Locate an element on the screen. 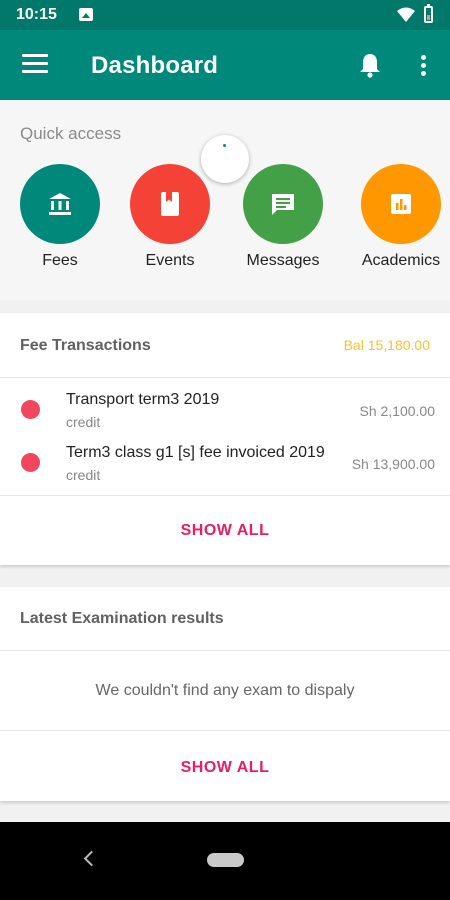 Image resolution: width=450 pixels, height=900 pixels. book-icon is located at coordinates (170, 204).